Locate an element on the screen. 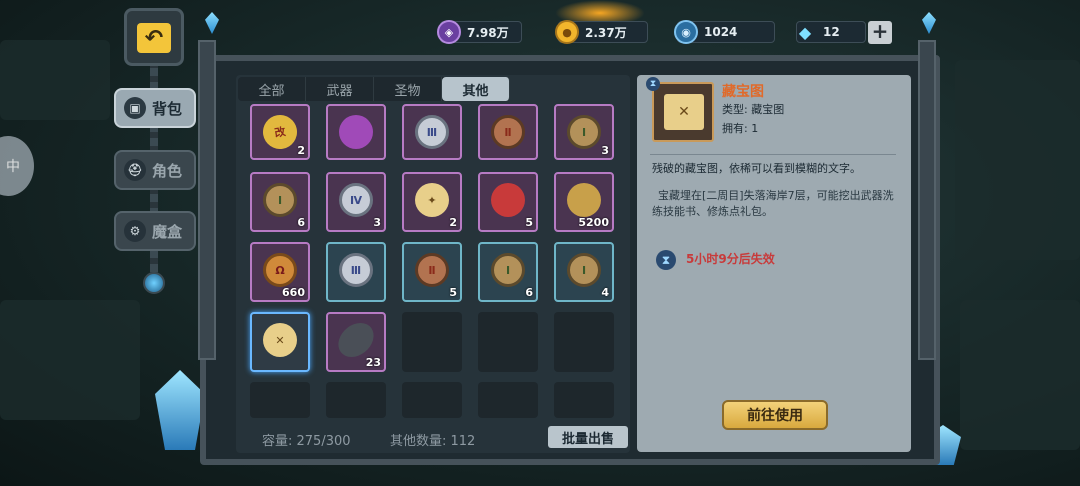 The image size is (1080, 486). inventory-slot: Ⅰ3 is located at coordinates (584, 132).